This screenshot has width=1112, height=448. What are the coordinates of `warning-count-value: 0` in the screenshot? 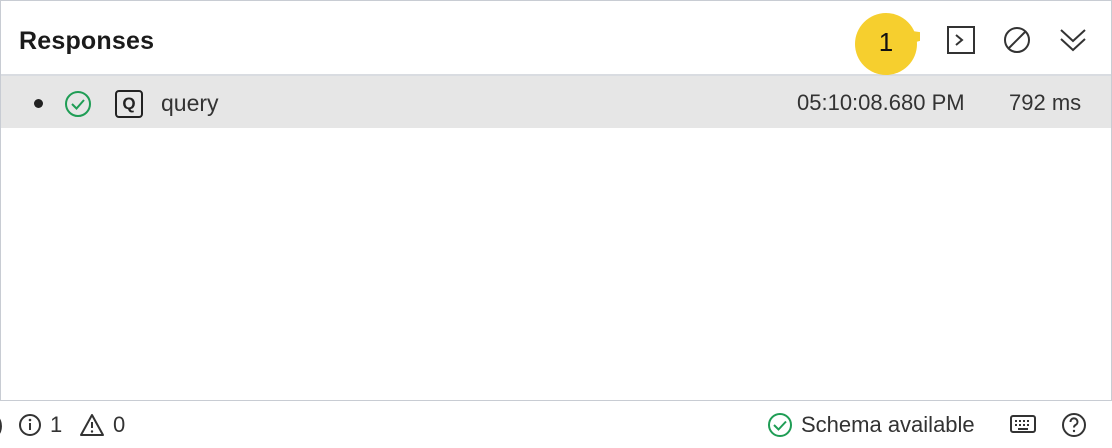 It's located at (119, 424).